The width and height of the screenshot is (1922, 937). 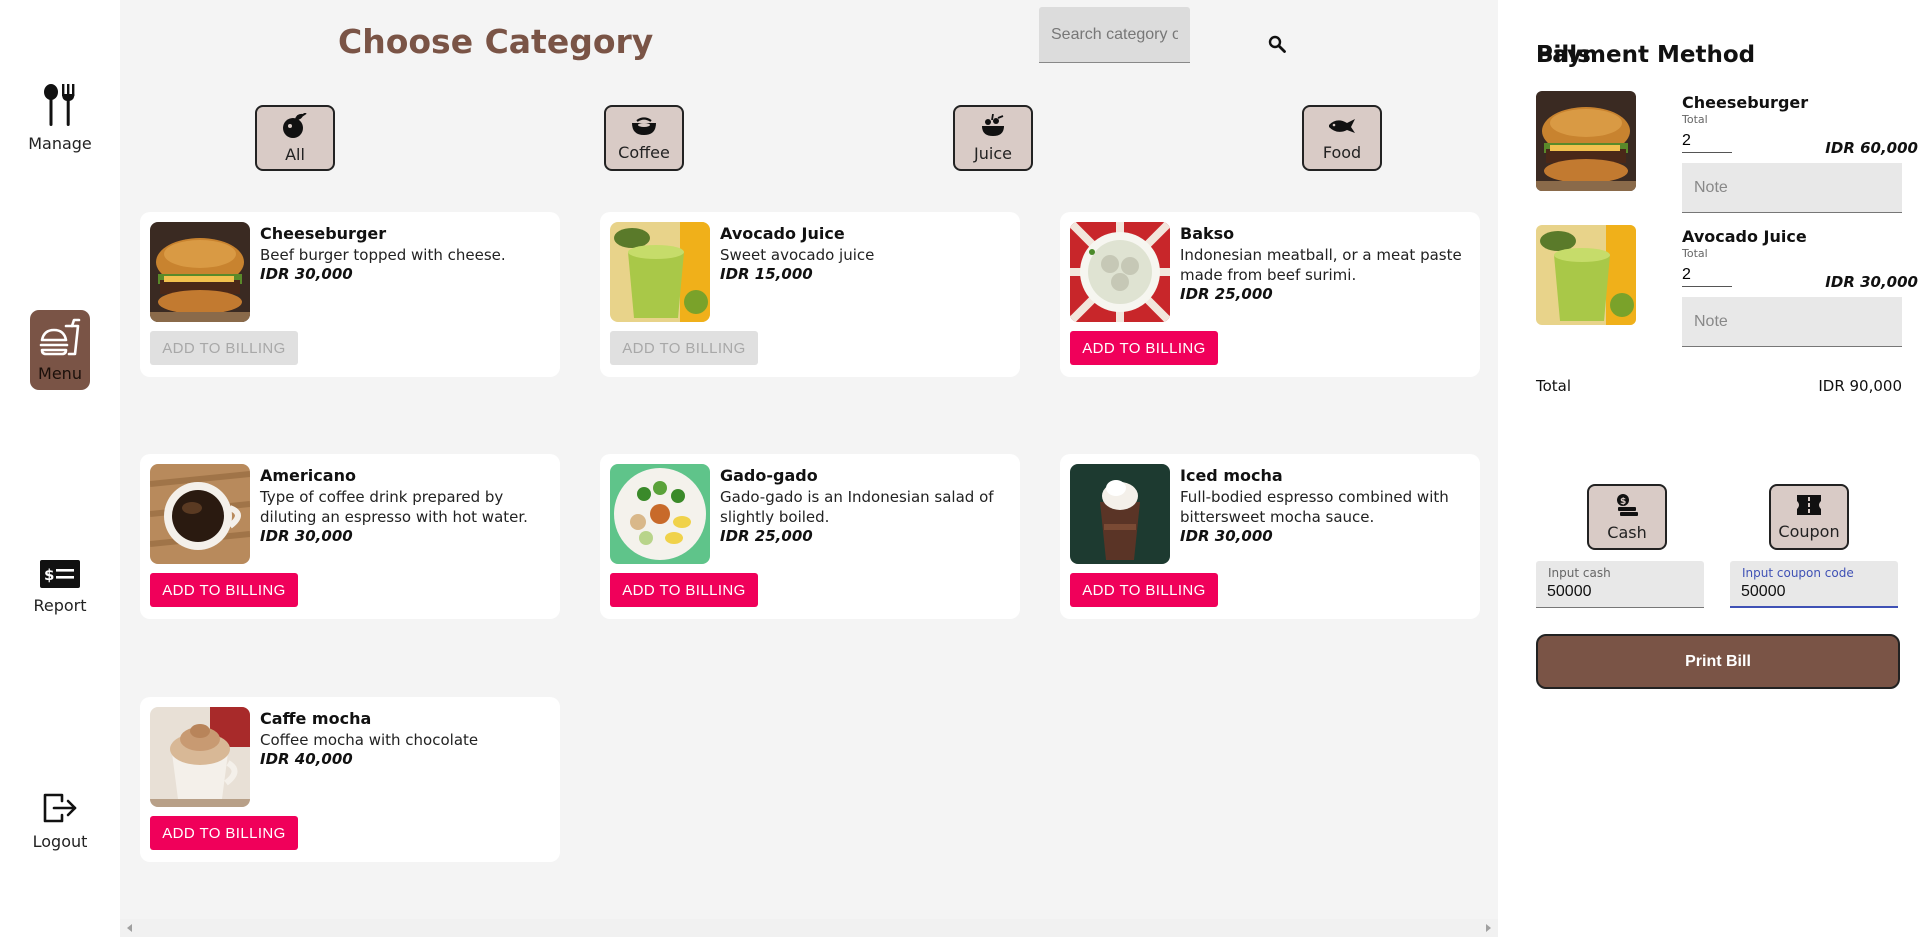 What do you see at coordinates (993, 153) in the screenshot?
I see `category-label: Juice` at bounding box center [993, 153].